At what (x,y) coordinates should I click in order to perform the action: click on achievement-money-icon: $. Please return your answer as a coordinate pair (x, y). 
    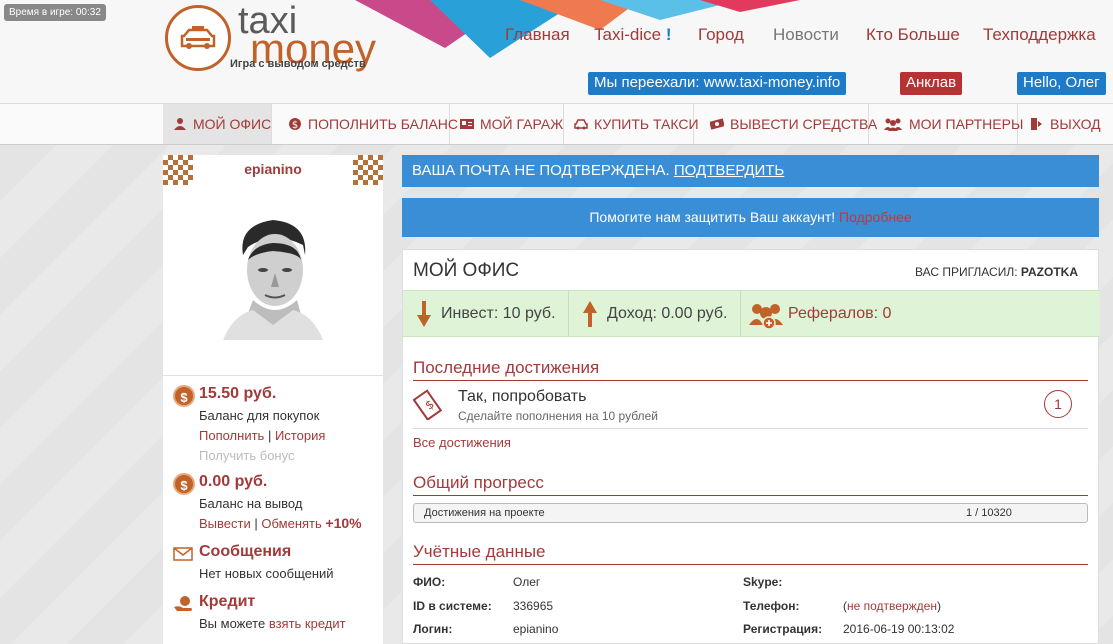
    Looking at the image, I should click on (428, 404).